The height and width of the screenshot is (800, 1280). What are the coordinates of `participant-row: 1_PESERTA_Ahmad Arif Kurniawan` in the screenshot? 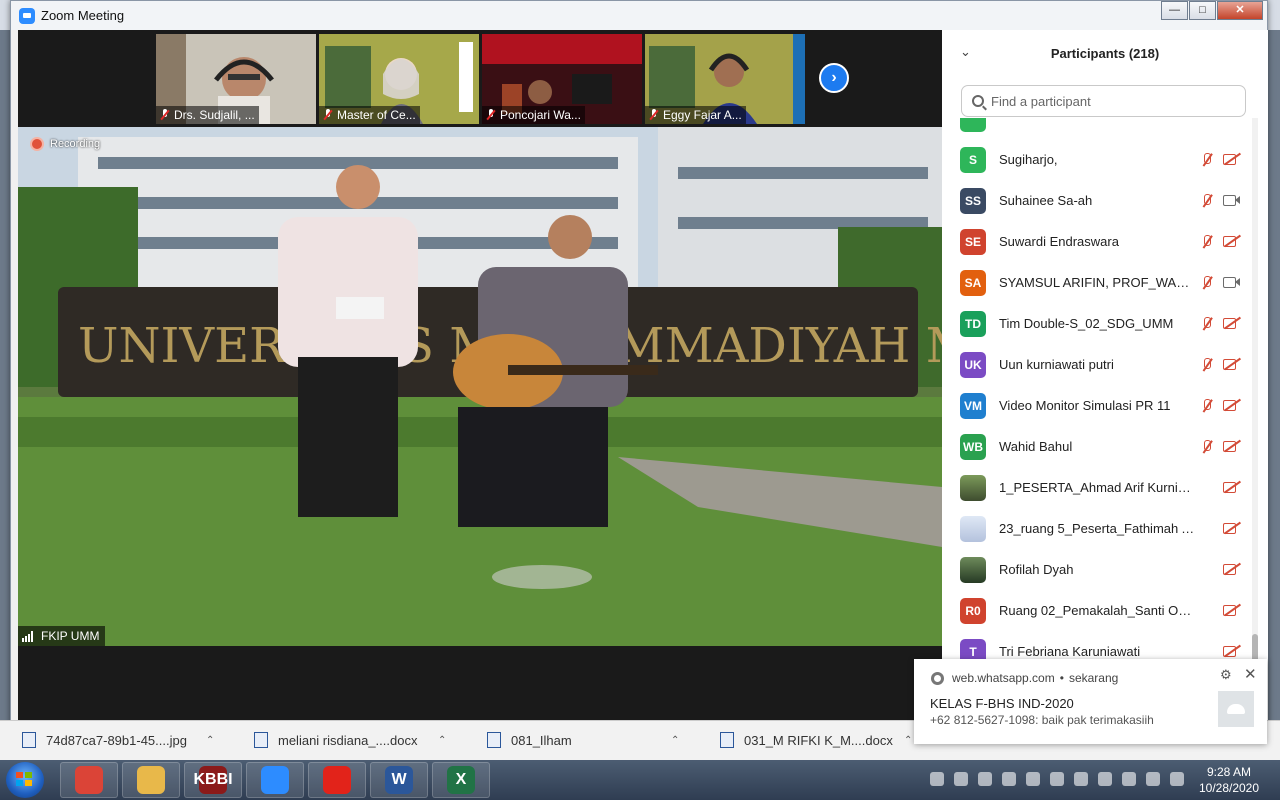 It's located at (1097, 487).